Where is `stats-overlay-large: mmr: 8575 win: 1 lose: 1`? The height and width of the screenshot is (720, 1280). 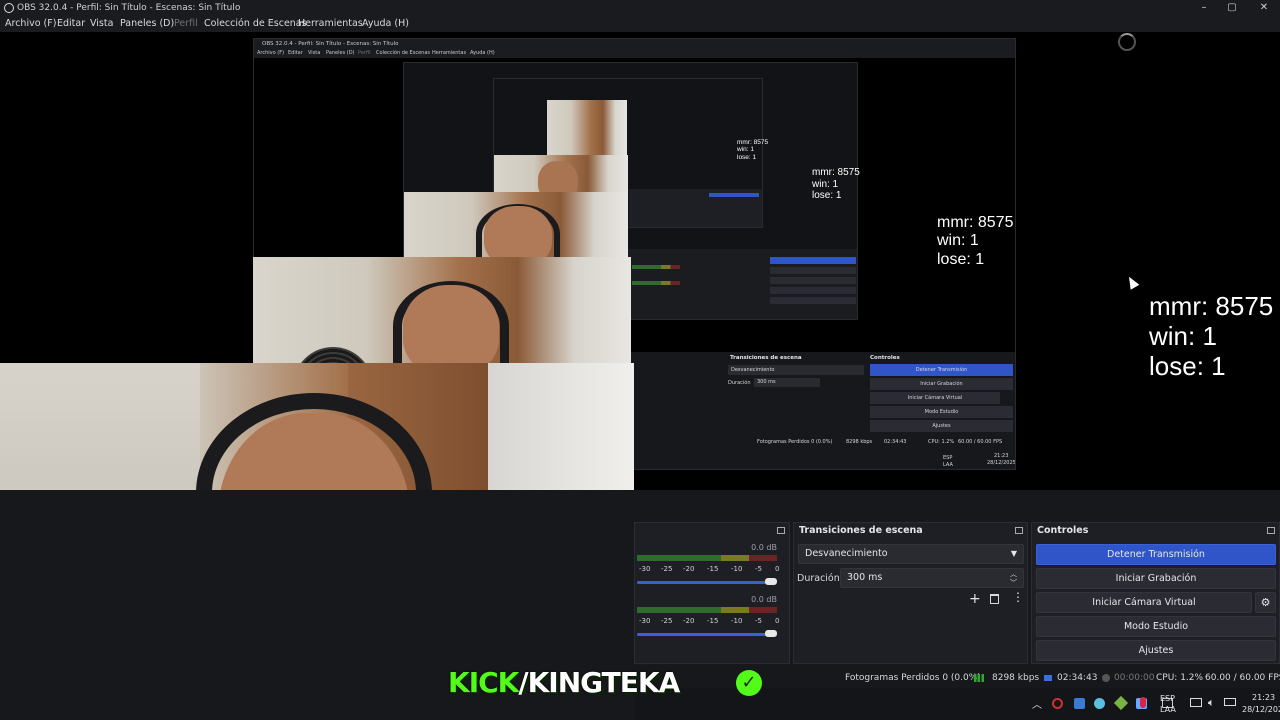 stats-overlay-large: mmr: 8575 win: 1 lose: 1 is located at coordinates (1211, 336).